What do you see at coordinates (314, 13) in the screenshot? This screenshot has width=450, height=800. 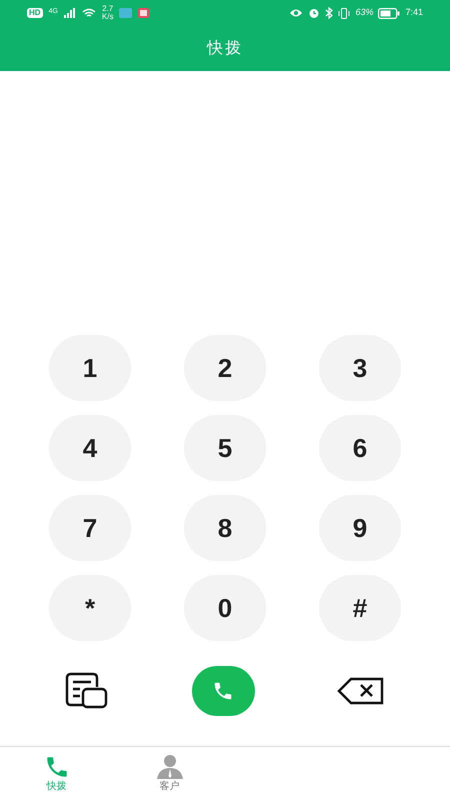 I see `alarm-icon` at bounding box center [314, 13].